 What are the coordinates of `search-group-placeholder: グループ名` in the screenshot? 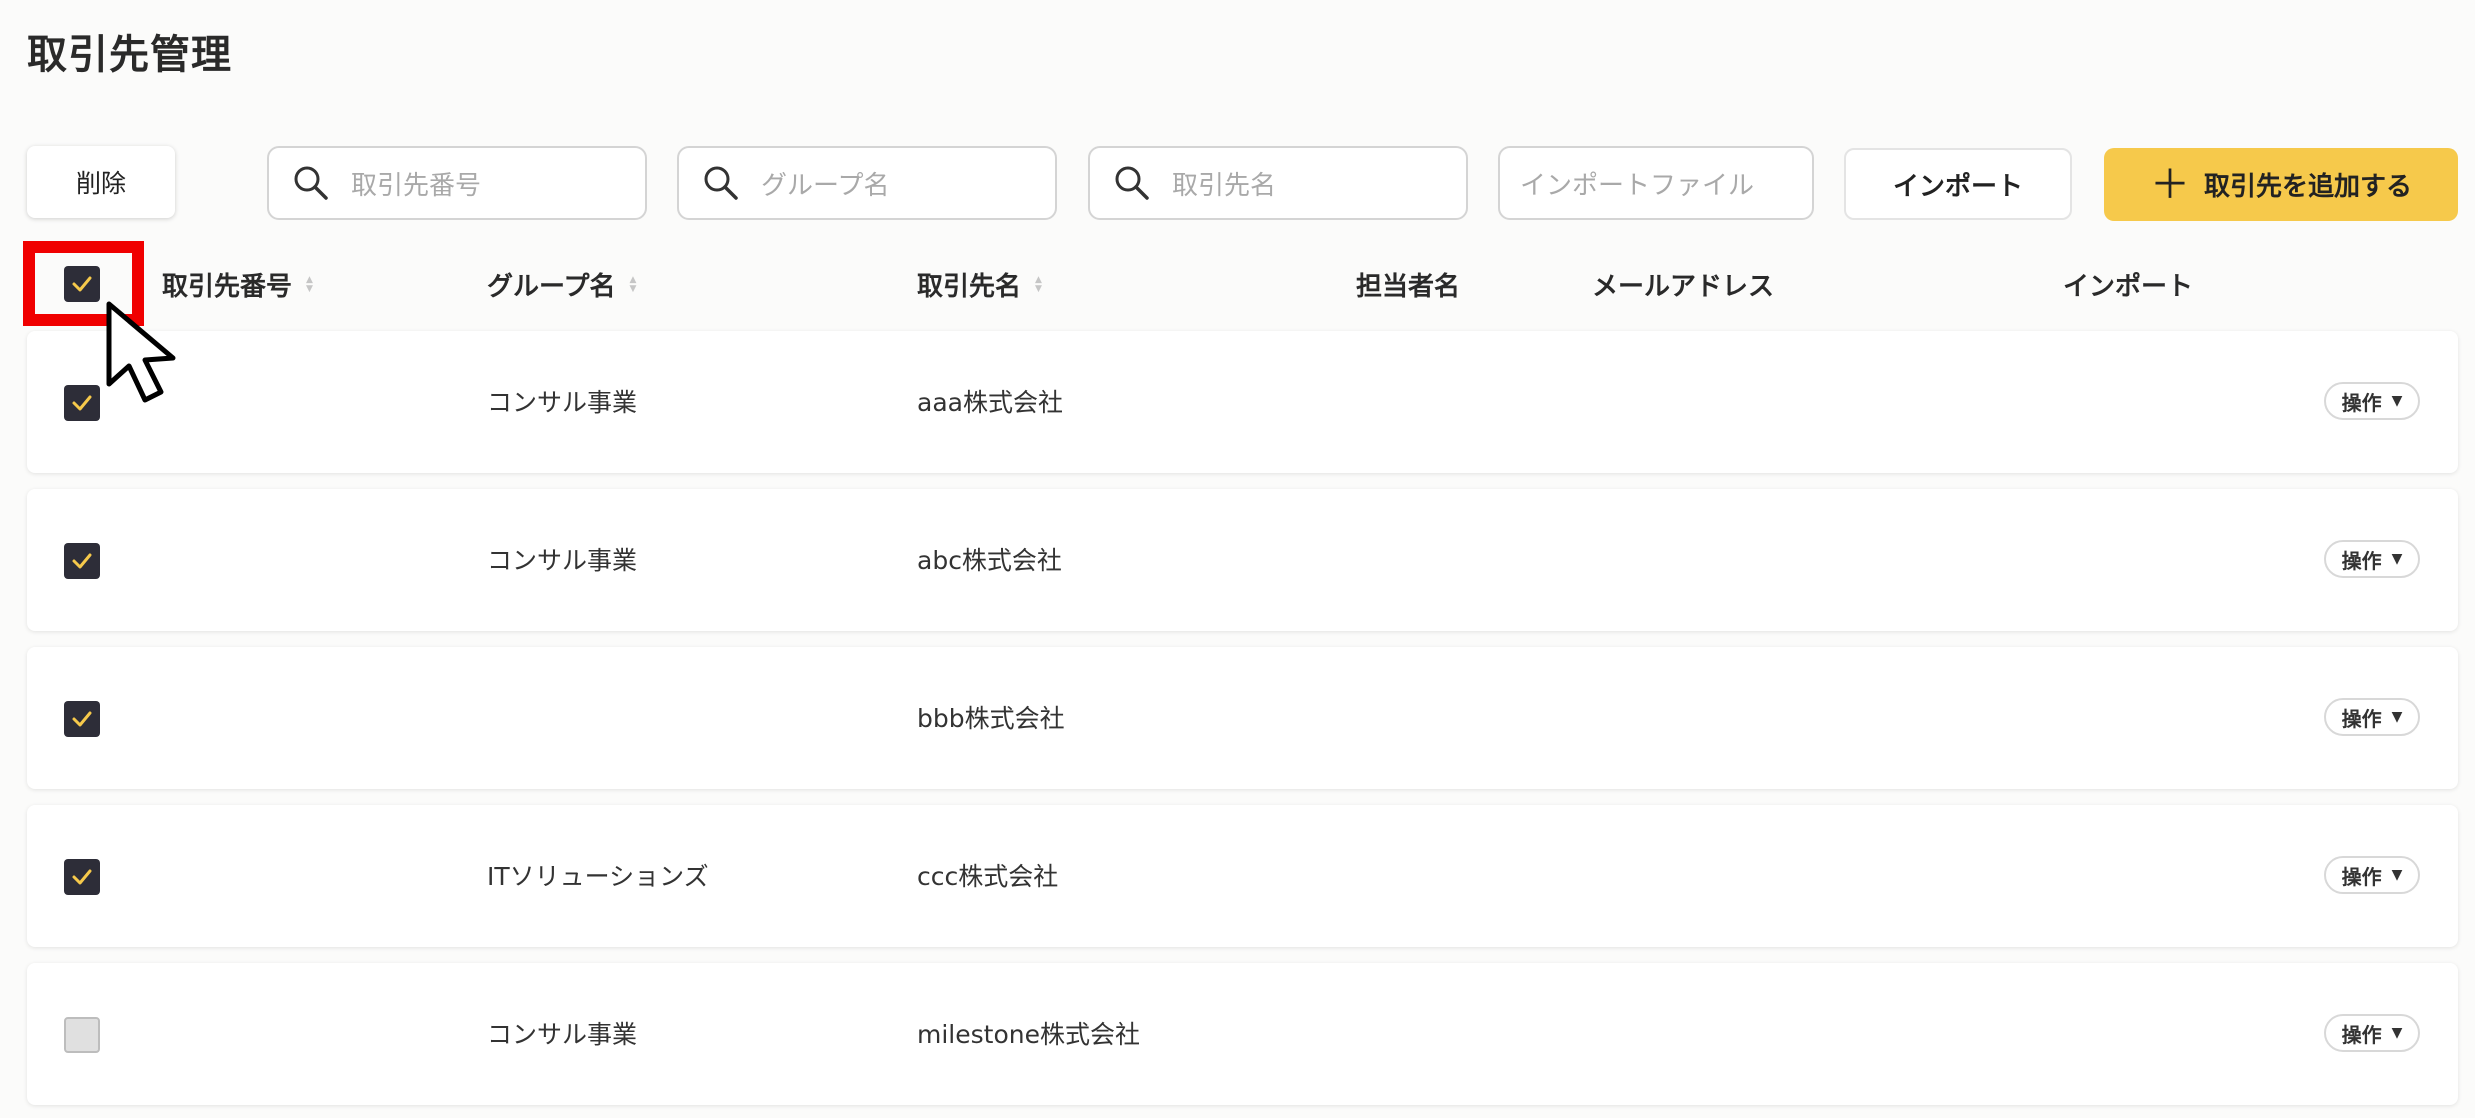 It's located at (825, 185).